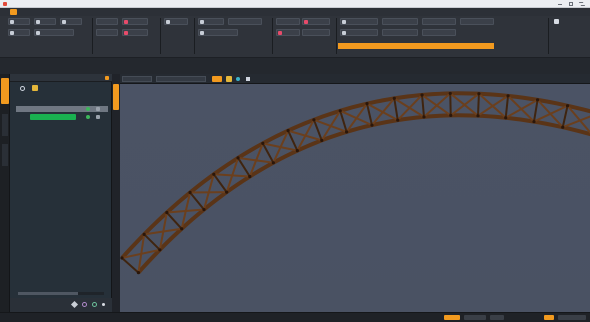  I want to click on ribbon-group-right, so click(569, 34).